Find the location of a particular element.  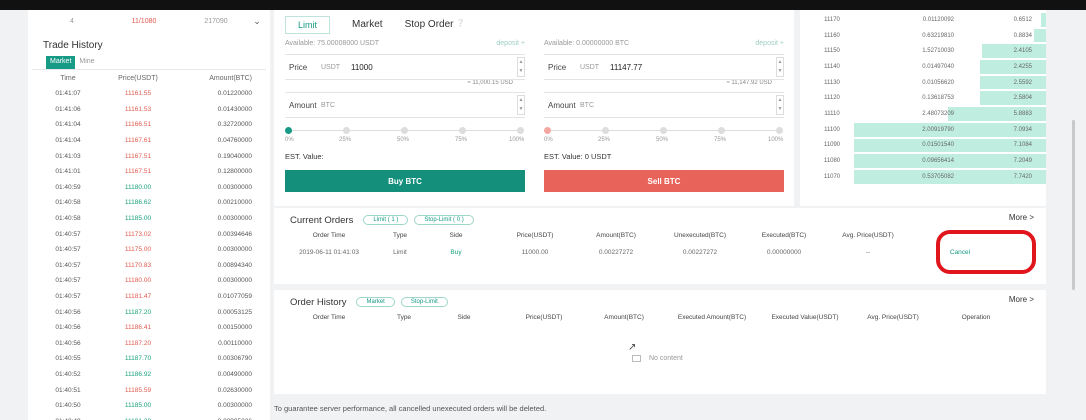

trade-price: 11161.55 is located at coordinates (138, 94).